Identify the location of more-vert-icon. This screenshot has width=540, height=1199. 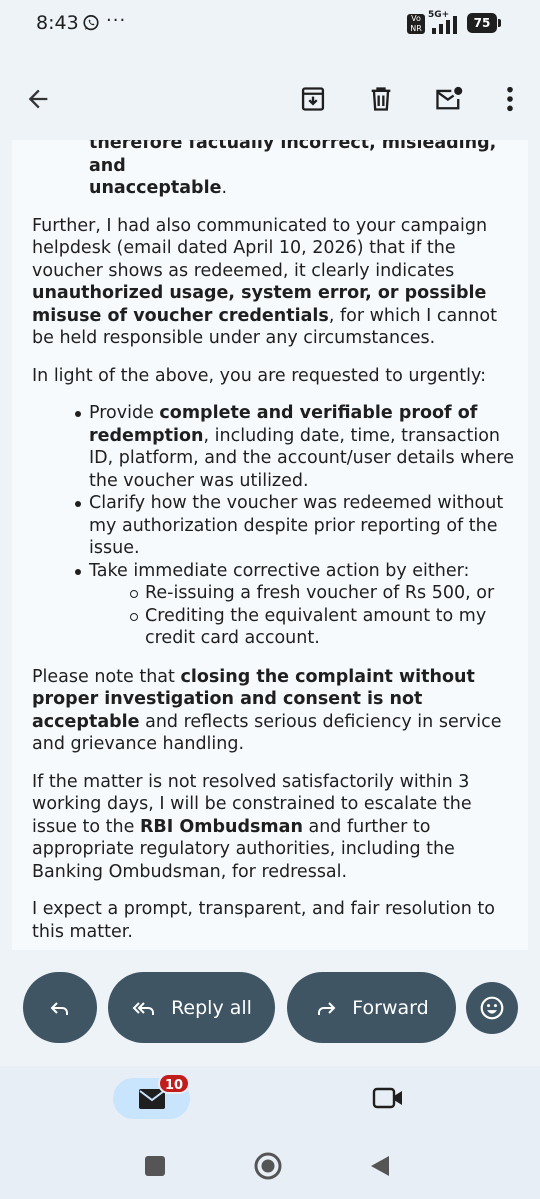
(510, 99).